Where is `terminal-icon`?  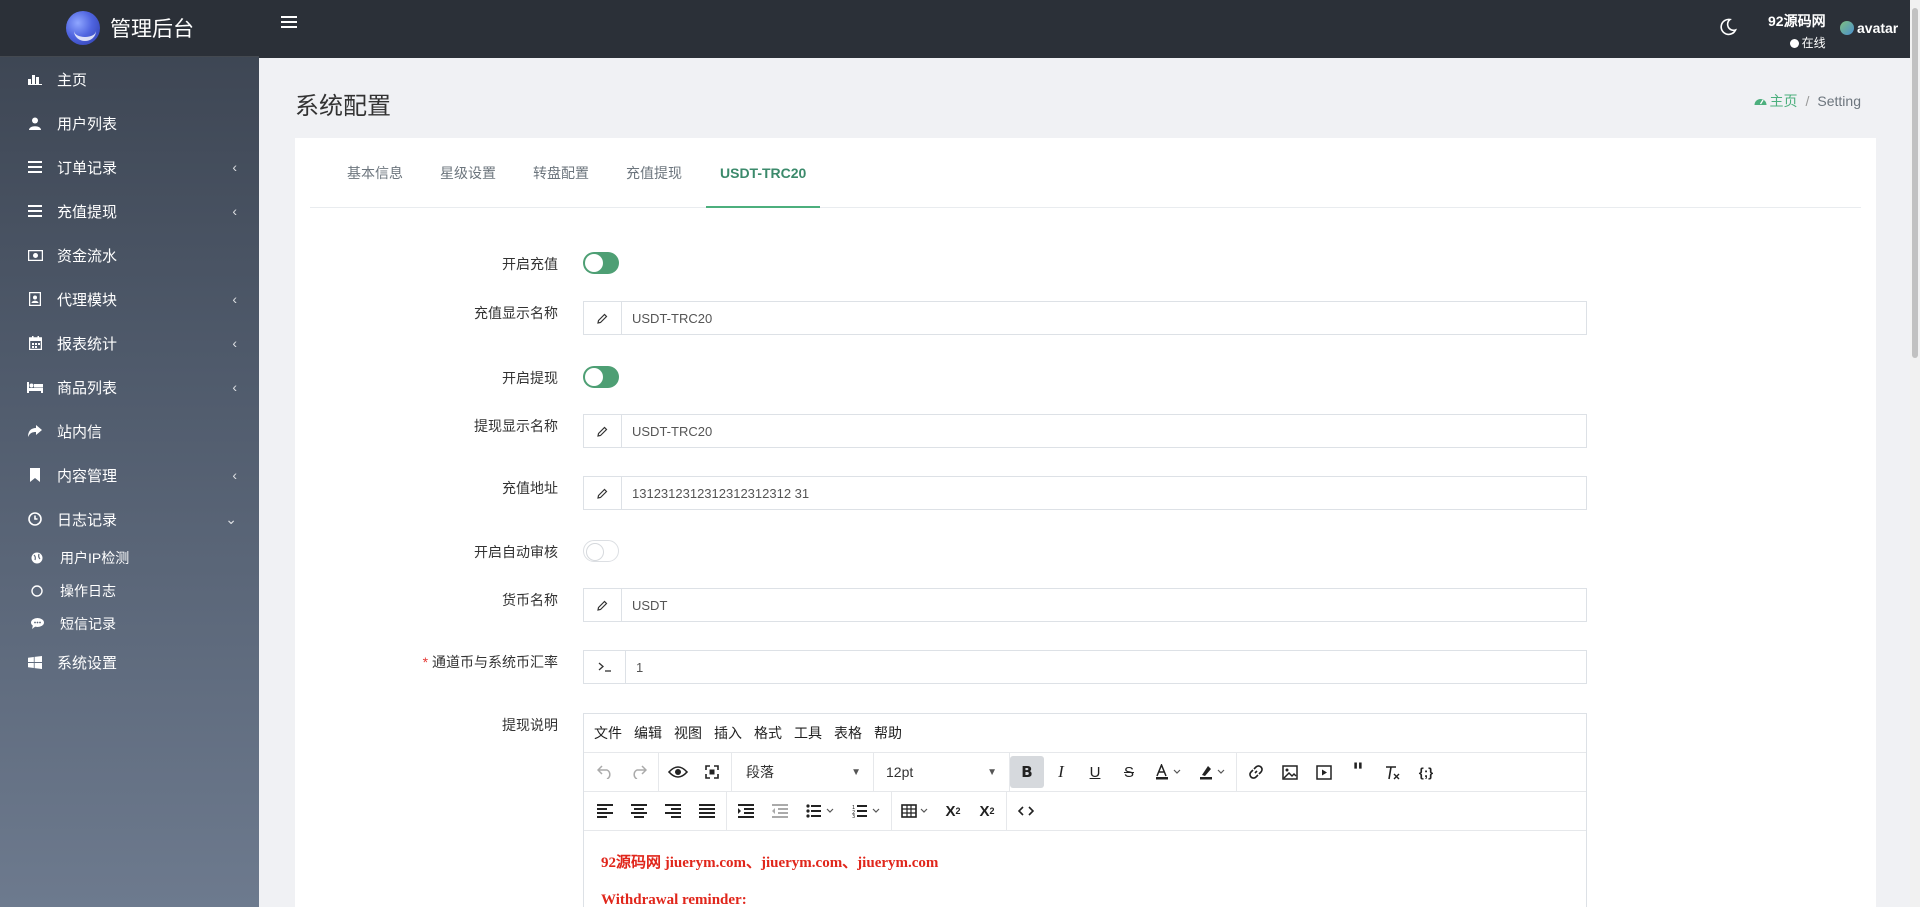
terminal-icon is located at coordinates (605, 667).